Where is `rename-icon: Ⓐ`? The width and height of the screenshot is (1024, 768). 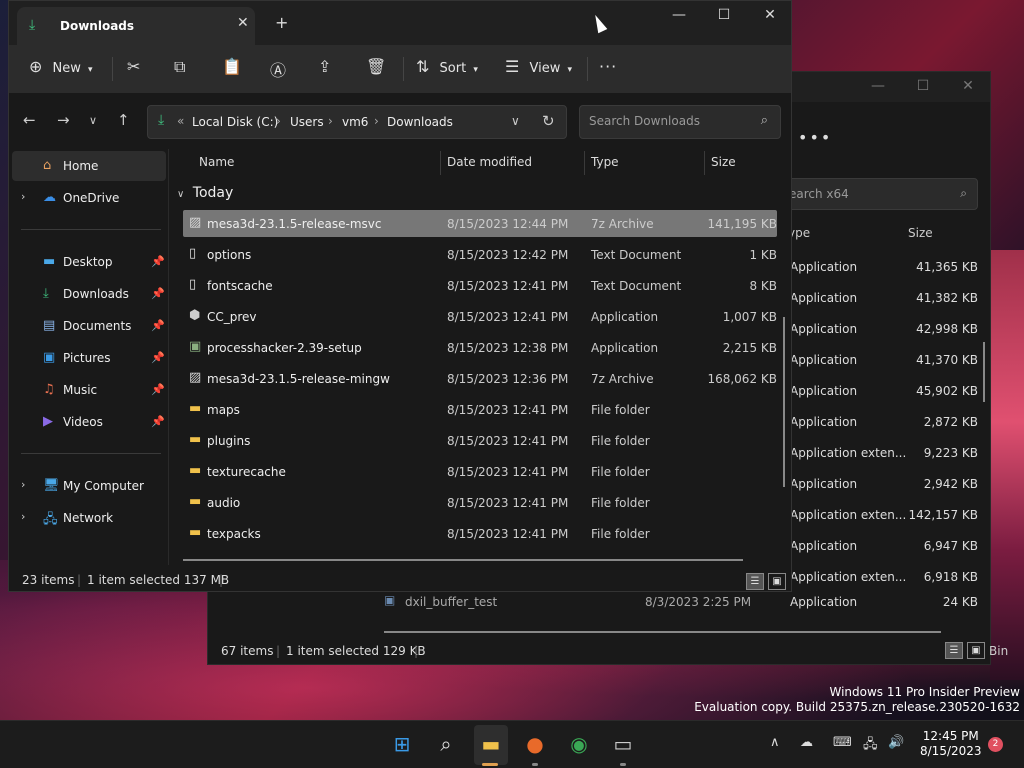
rename-icon: Ⓐ is located at coordinates (278, 69).